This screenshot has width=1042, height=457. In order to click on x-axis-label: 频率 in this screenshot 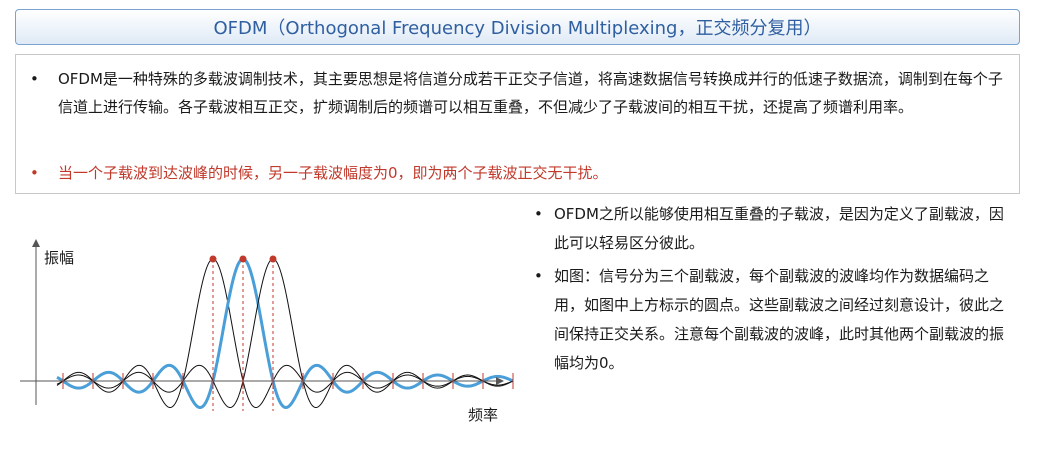, I will do `click(483, 415)`.